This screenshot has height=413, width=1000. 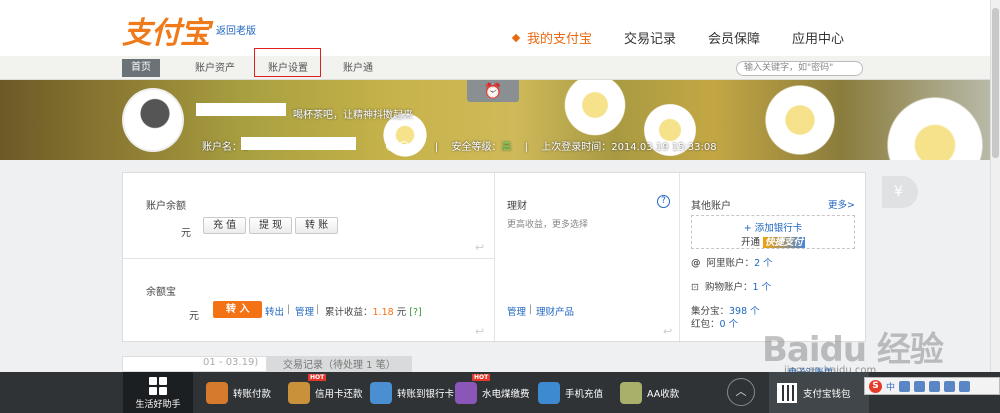 I want to click on nav-app-center: 应用中心, so click(x=818, y=37).